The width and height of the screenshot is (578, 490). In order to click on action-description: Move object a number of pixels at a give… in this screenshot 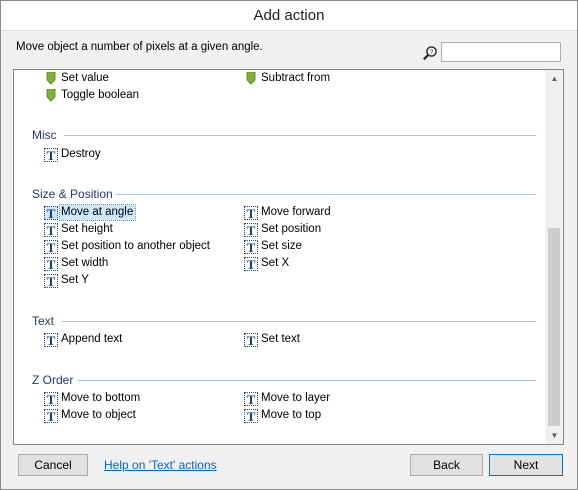, I will do `click(139, 47)`.